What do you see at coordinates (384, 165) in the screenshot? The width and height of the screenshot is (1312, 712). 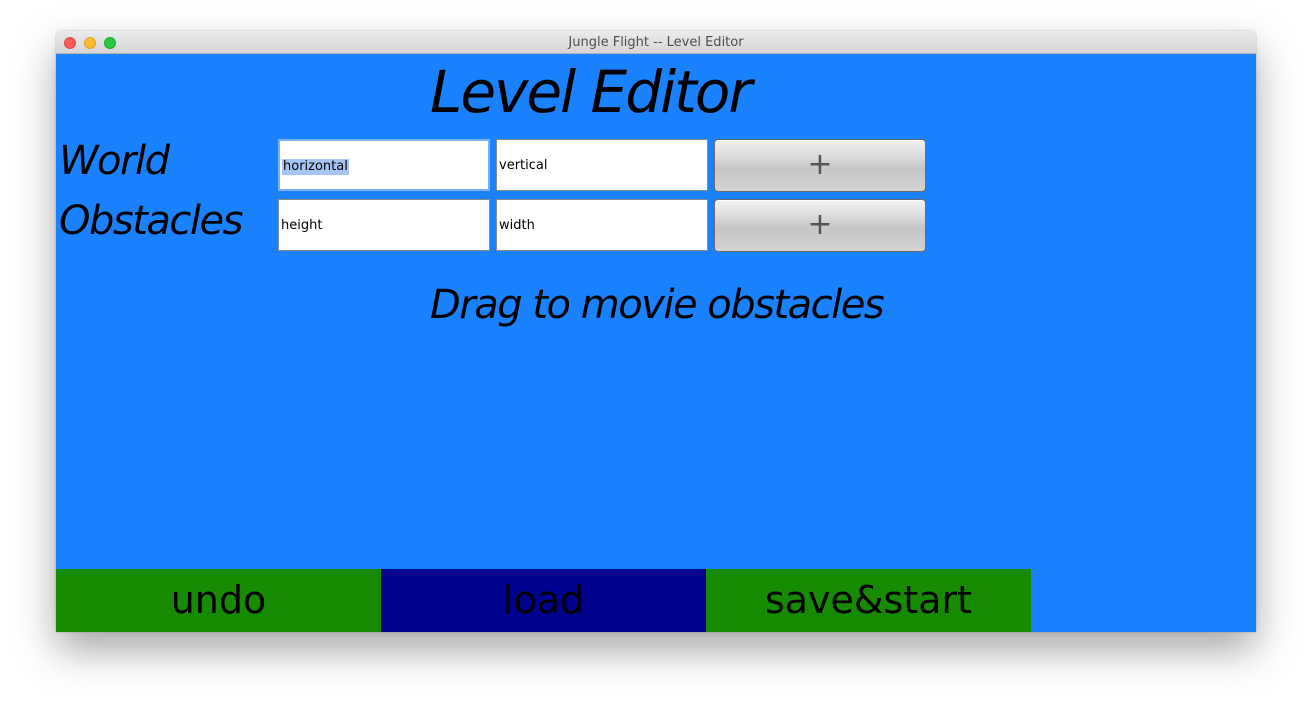 I see `world-horizontal-field: horizontal` at bounding box center [384, 165].